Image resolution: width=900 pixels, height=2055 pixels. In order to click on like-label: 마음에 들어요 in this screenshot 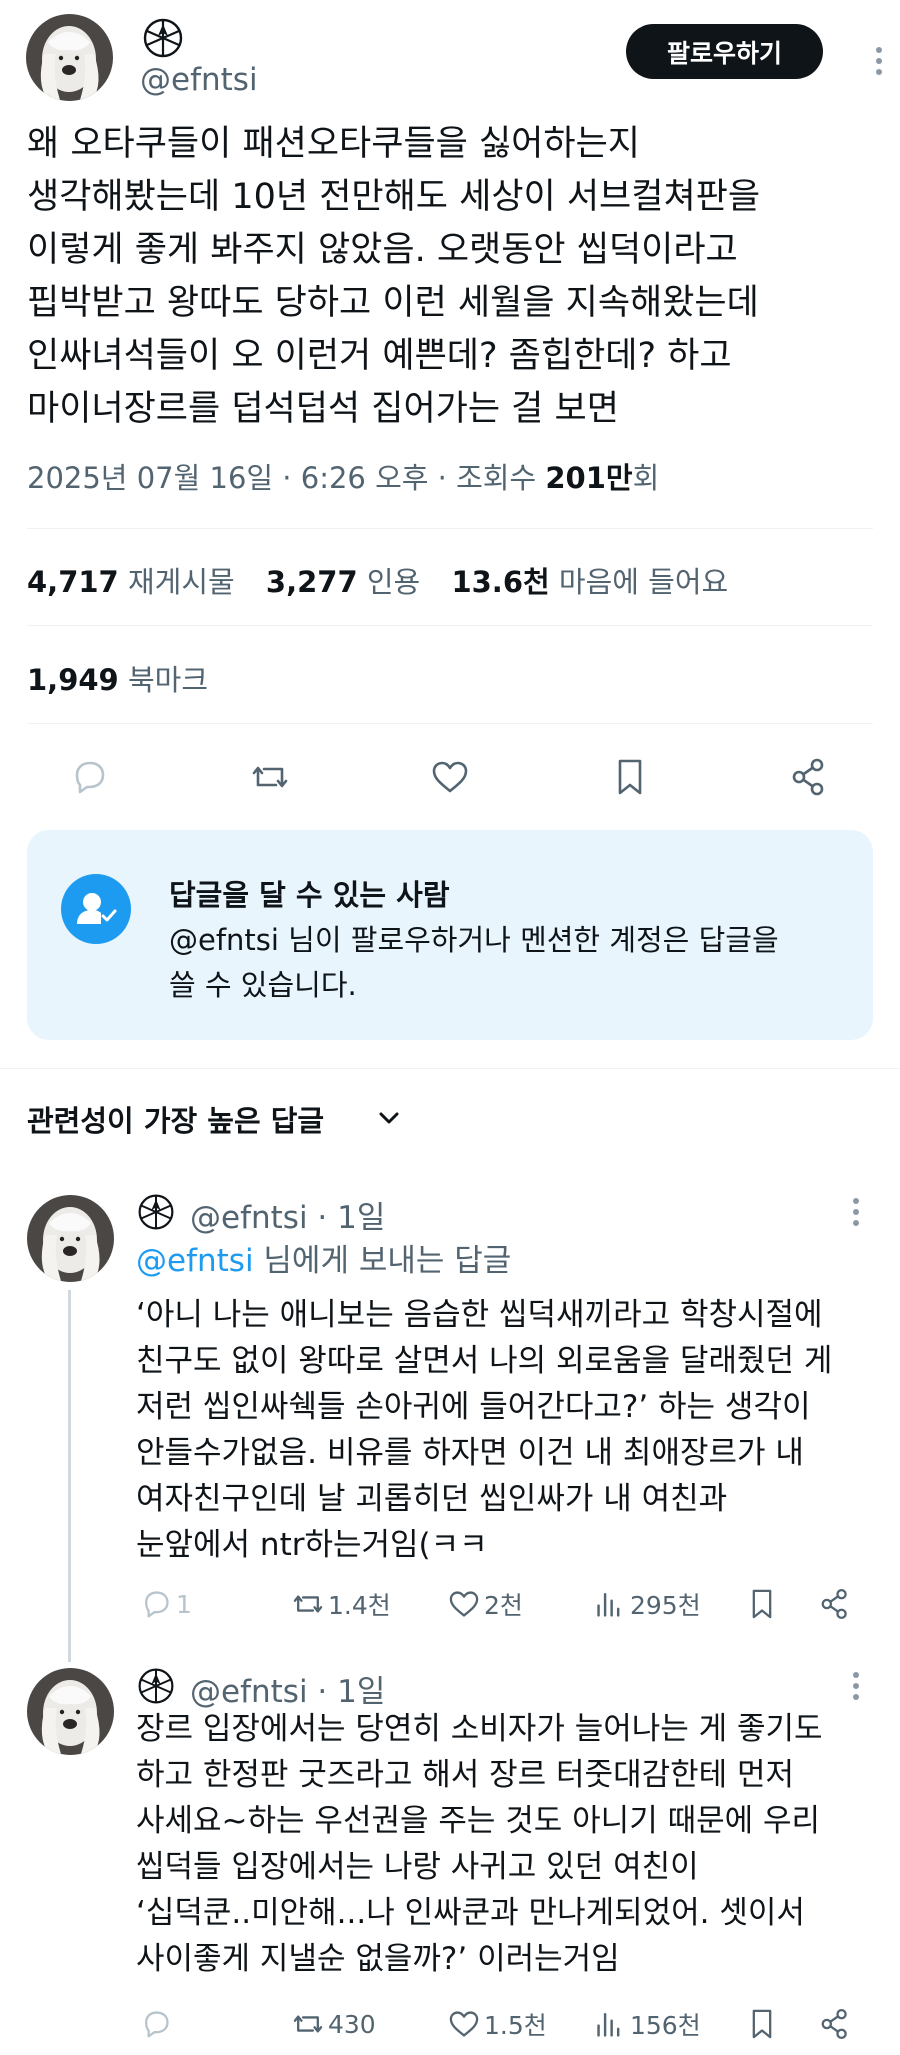, I will do `click(643, 582)`.